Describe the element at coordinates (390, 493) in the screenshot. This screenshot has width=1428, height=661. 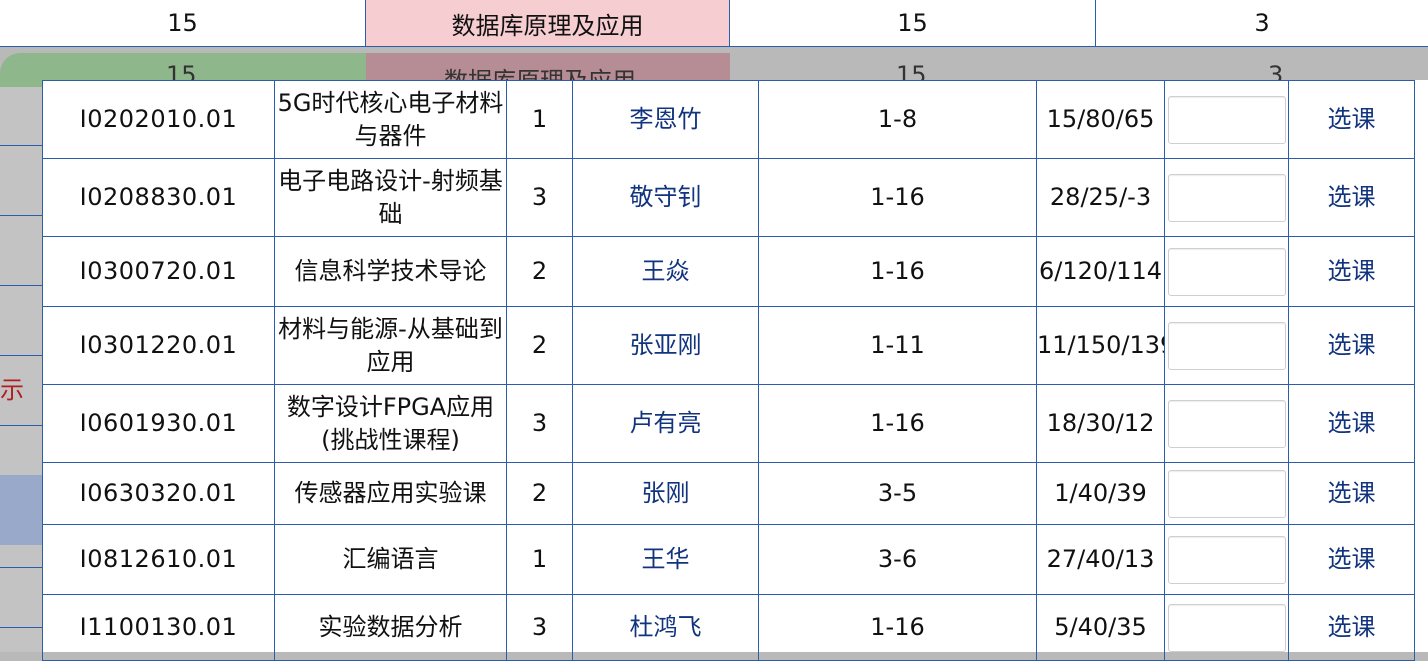
I see `course-name: 传感器应用实验课` at that location.